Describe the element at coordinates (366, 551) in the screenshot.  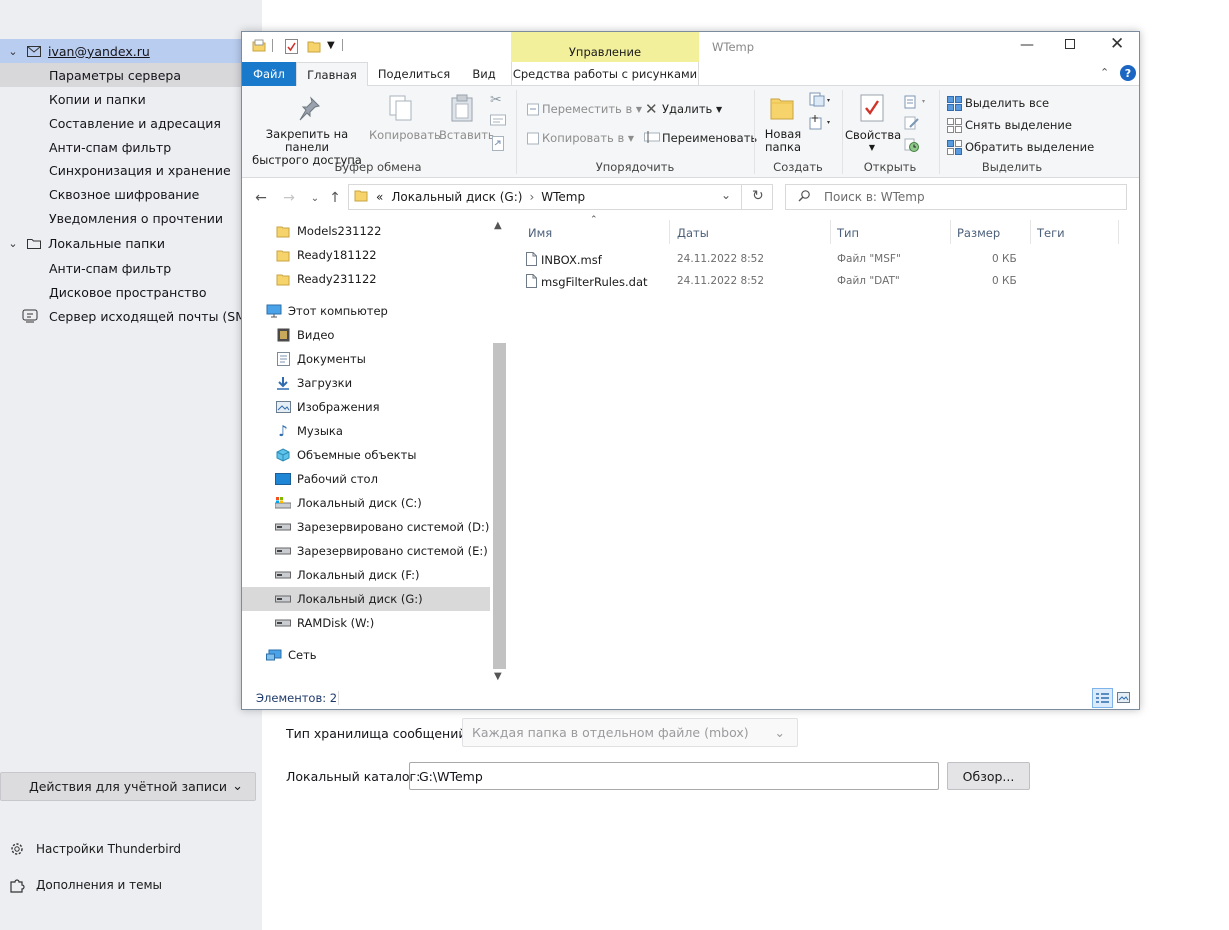
I see `tree-item: Зарезервировано системой (E:)` at that location.